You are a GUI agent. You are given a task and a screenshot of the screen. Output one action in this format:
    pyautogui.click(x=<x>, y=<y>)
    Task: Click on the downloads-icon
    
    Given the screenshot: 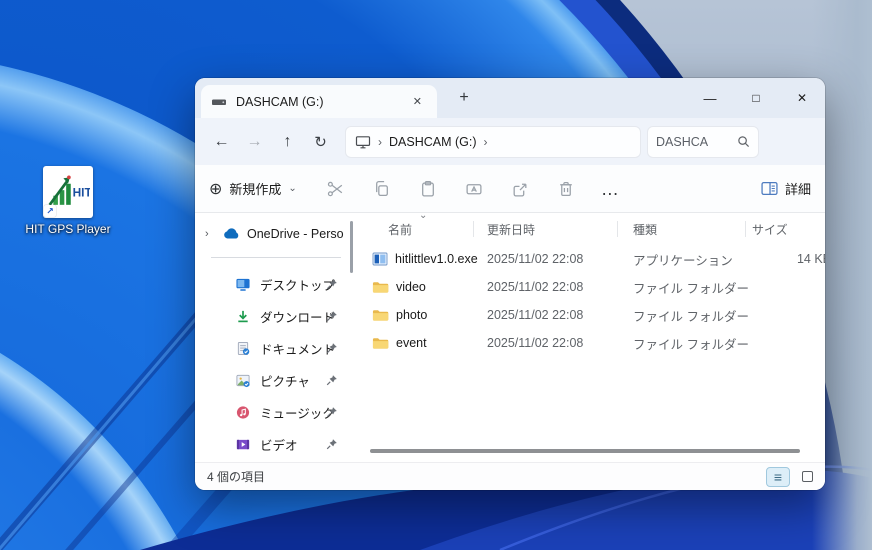 What is the action you would take?
    pyautogui.click(x=243, y=316)
    